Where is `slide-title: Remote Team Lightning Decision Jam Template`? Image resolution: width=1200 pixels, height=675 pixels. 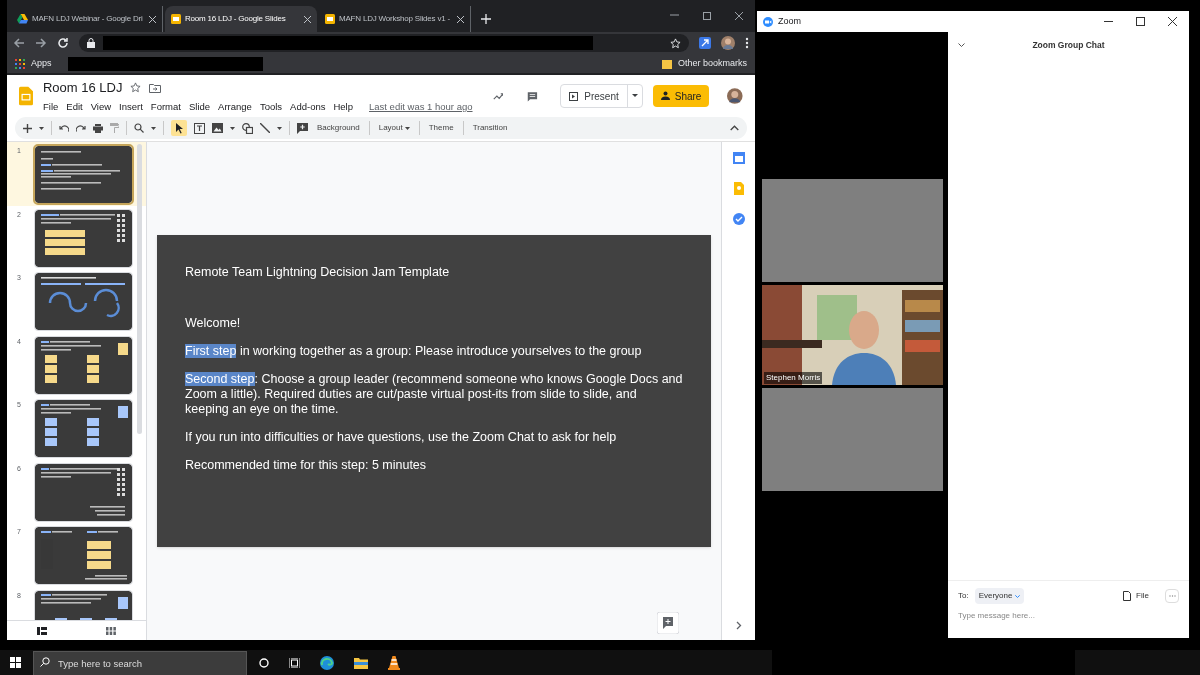
slide-title: Remote Team Lightning Decision Jam Template is located at coordinates (318, 272).